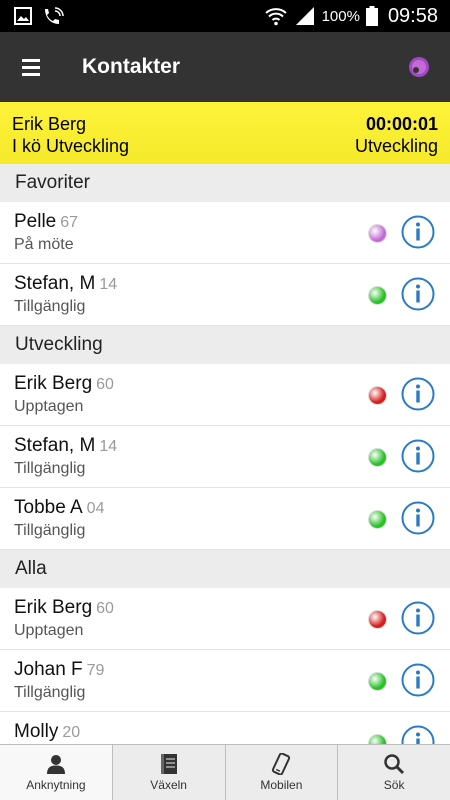  Describe the element at coordinates (275, 17) in the screenshot. I see `wifi-icon` at that location.